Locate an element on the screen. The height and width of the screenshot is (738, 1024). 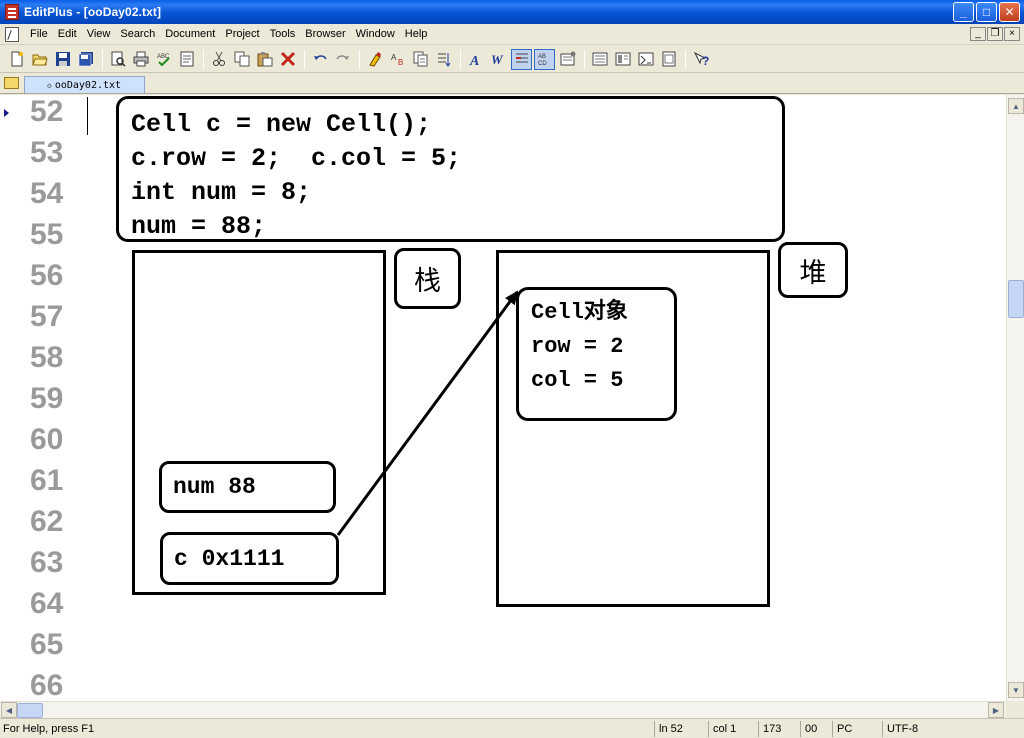
object-line: row = 2 is located at coordinates (577, 346).